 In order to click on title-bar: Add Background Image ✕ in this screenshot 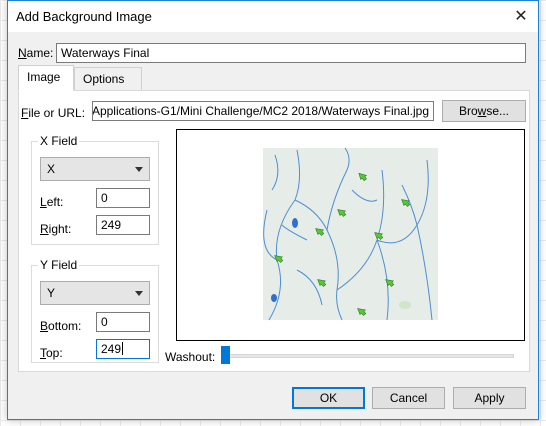, I will do `click(273, 16)`.